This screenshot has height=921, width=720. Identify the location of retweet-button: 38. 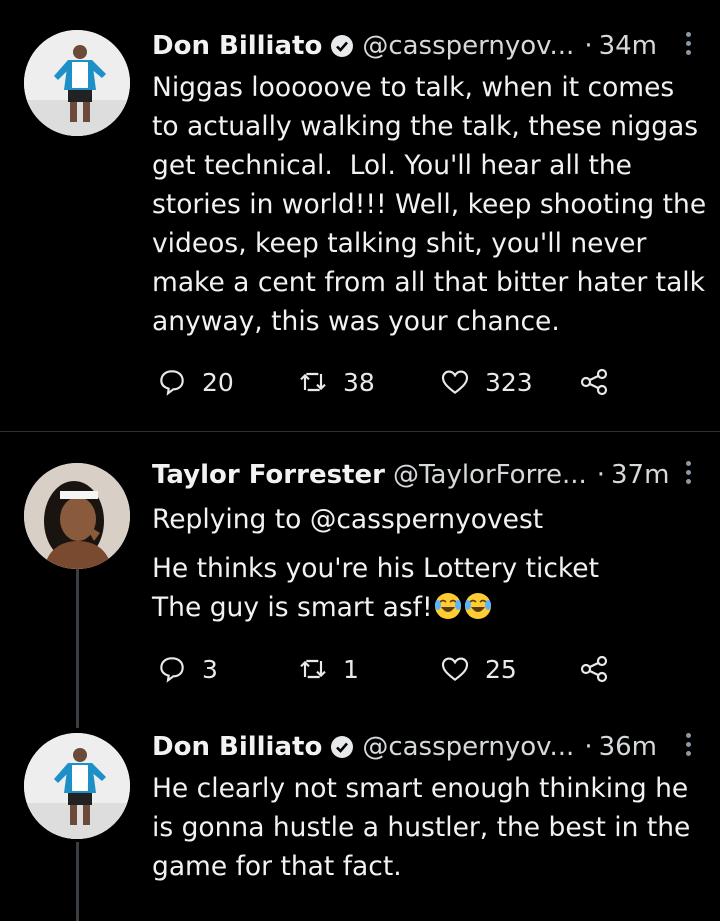
(336, 382).